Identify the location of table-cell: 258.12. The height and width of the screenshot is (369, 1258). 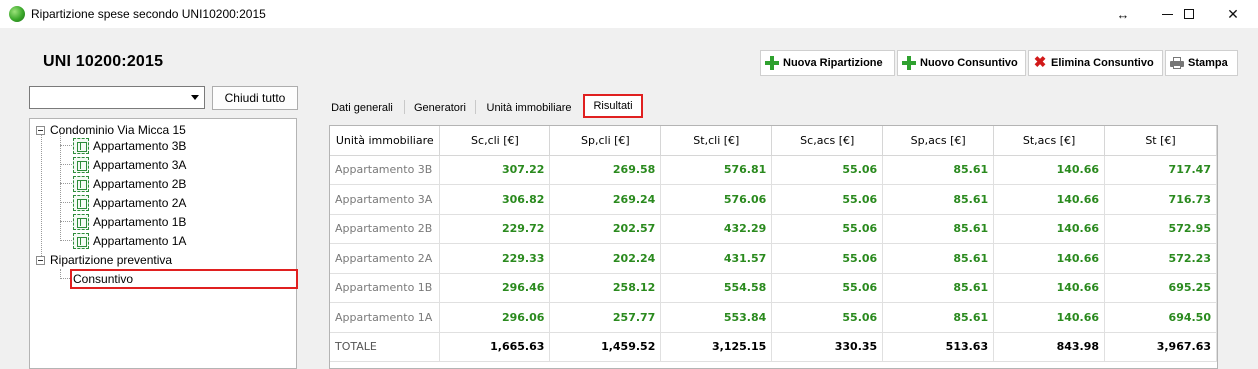
(605, 288).